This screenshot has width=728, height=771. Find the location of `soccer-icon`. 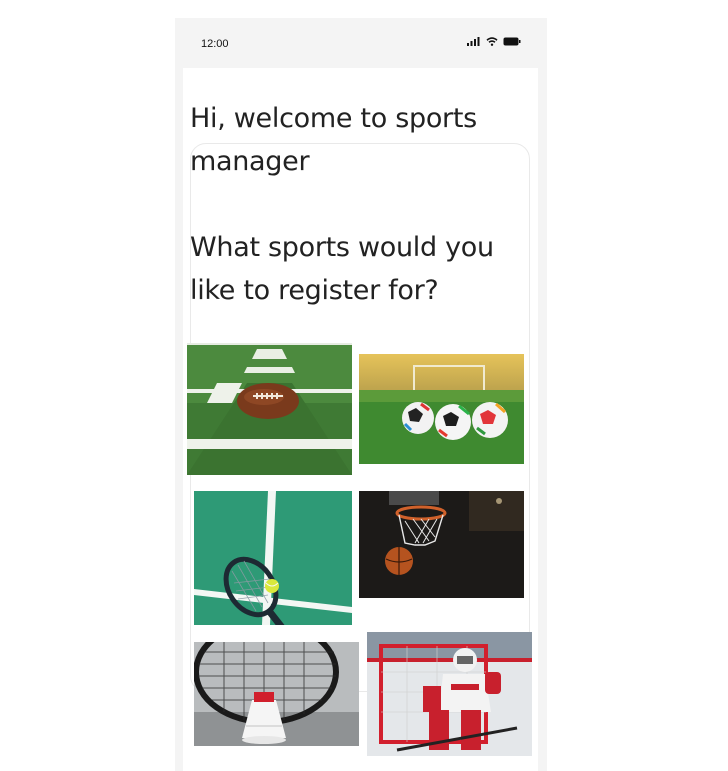

soccer-icon is located at coordinates (441, 409).